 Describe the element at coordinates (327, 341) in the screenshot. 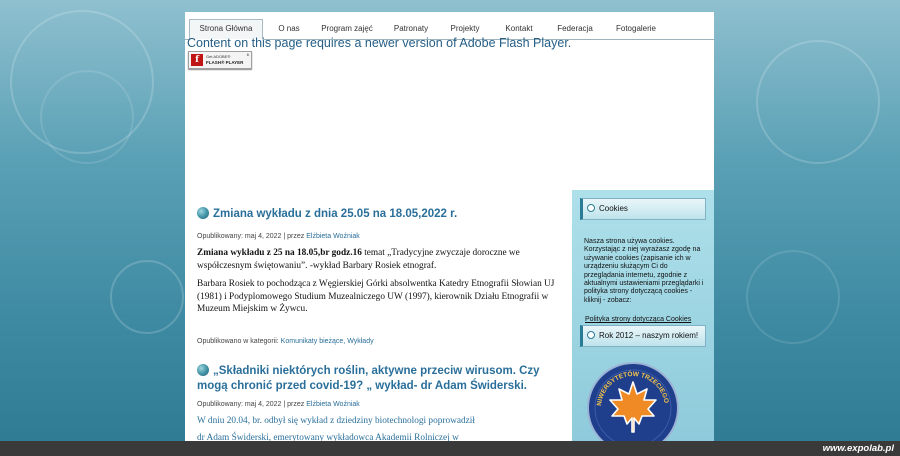

I see `post-category-links: Komunikaty bieżące, Wykłady` at that location.